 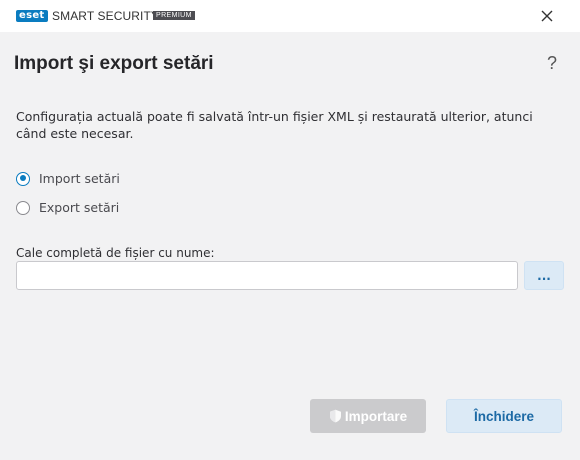 What do you see at coordinates (552, 63) in the screenshot?
I see `help-button: ?` at bounding box center [552, 63].